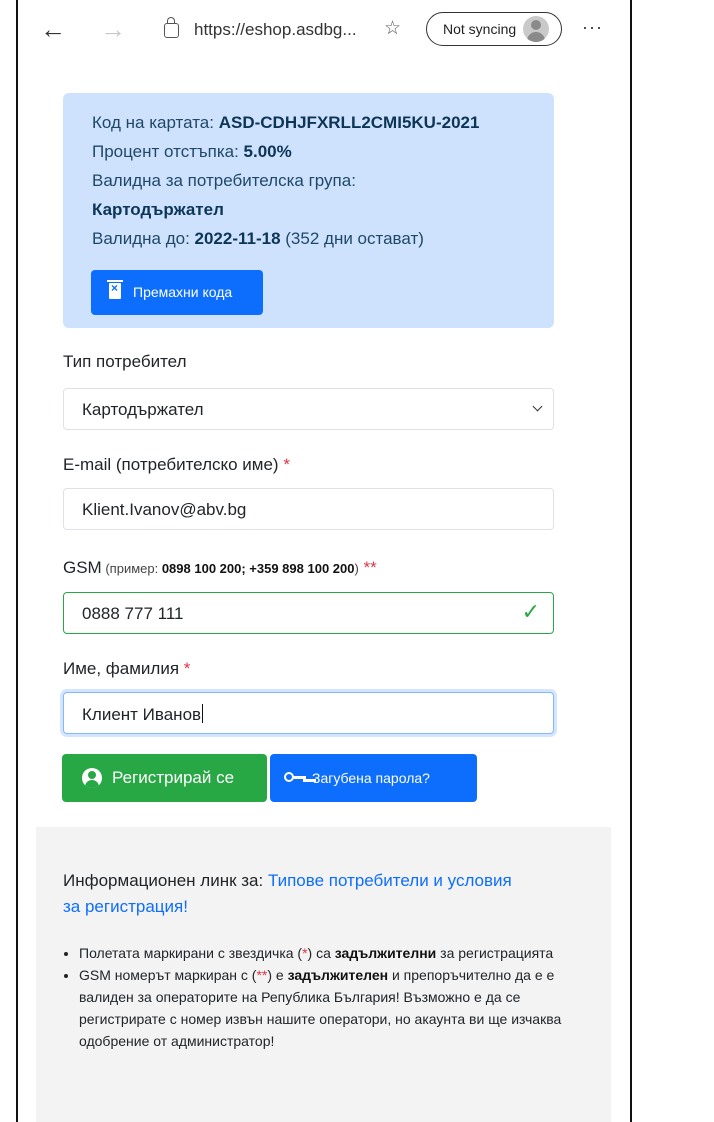 The height and width of the screenshot is (1122, 714). Describe the element at coordinates (121, 668) in the screenshot. I see `name-label: Име, фамилия` at that location.